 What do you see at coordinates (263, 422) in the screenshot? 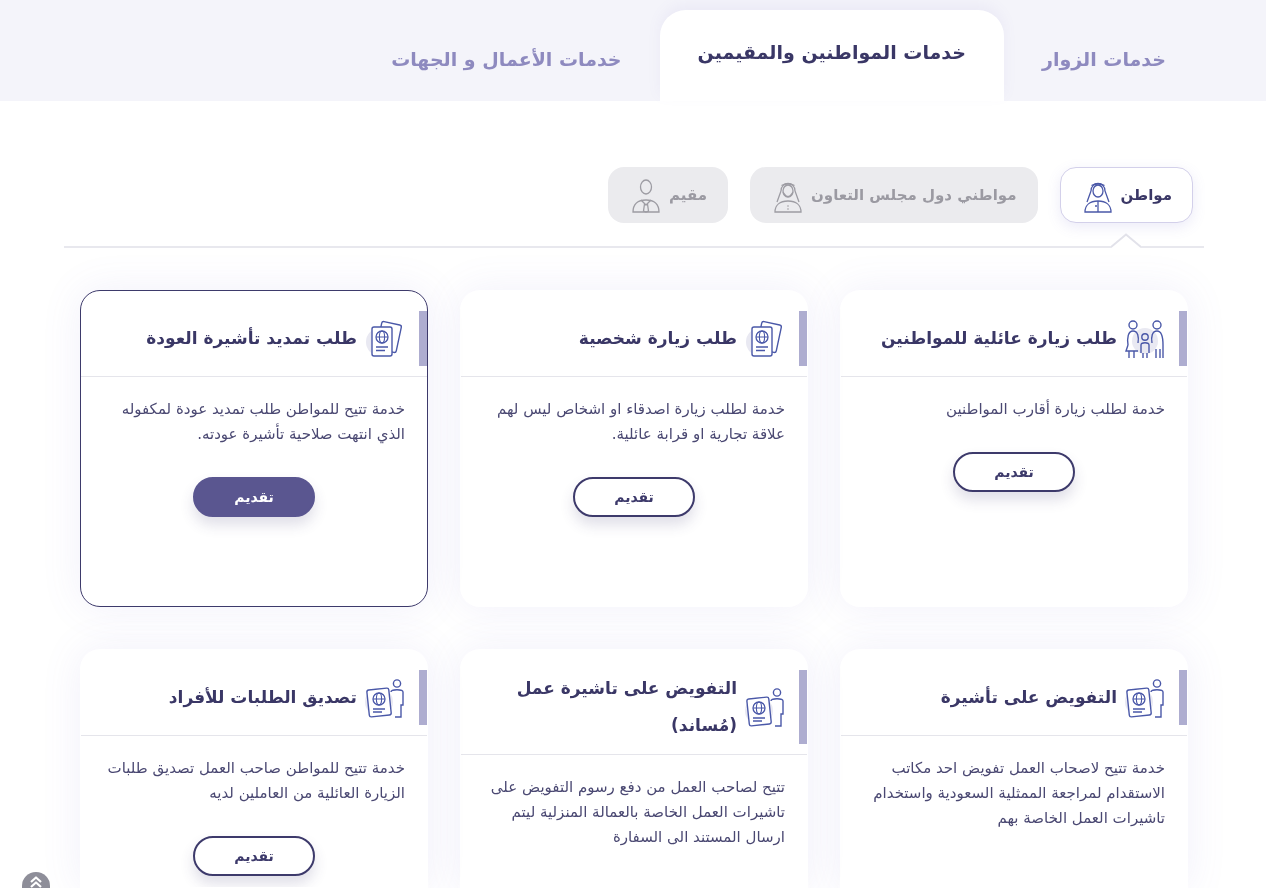
I see `card-description: خدمة تتيح للمواطن طلب تمديد عودة لمكفوله الذي انتهت صلاحية تأشيرة عودته.` at bounding box center [263, 422].